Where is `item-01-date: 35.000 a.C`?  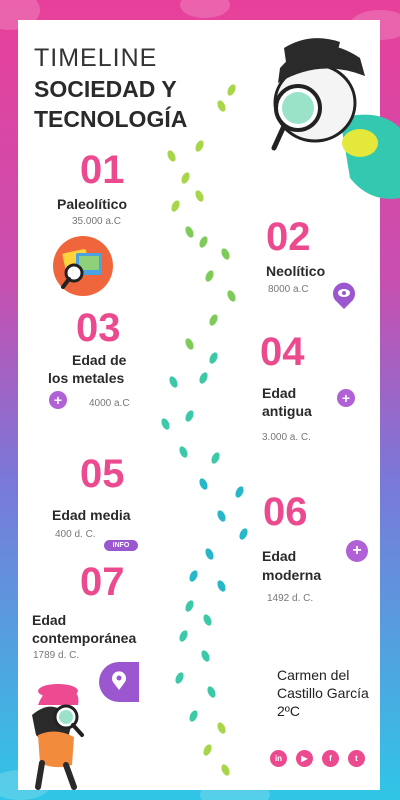
item-01-date: 35.000 a.C is located at coordinates (96, 221).